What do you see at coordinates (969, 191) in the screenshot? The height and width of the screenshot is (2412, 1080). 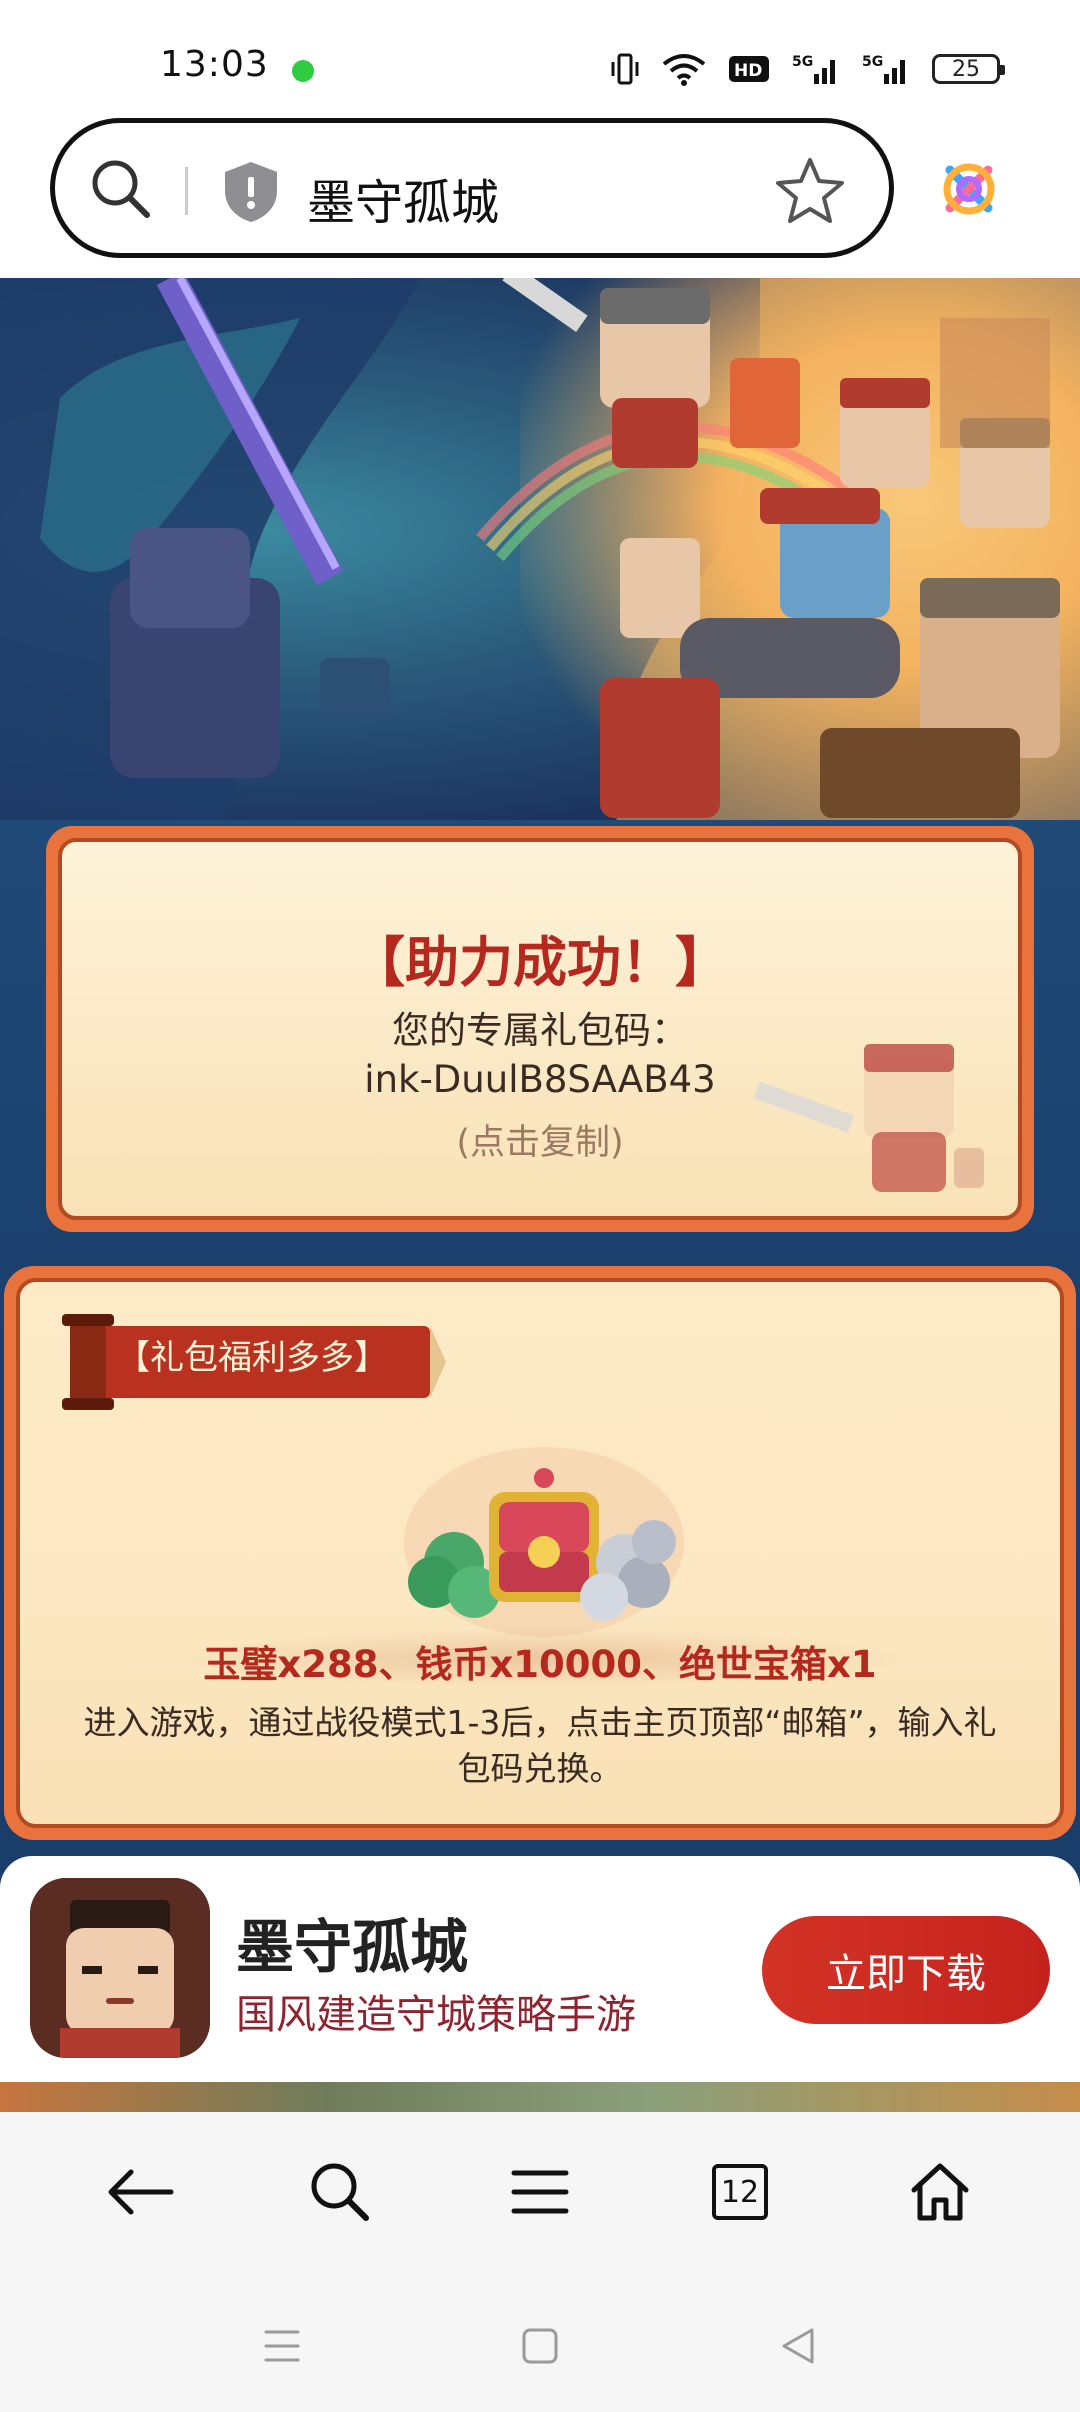 I see `browser-logo-icon` at bounding box center [969, 191].